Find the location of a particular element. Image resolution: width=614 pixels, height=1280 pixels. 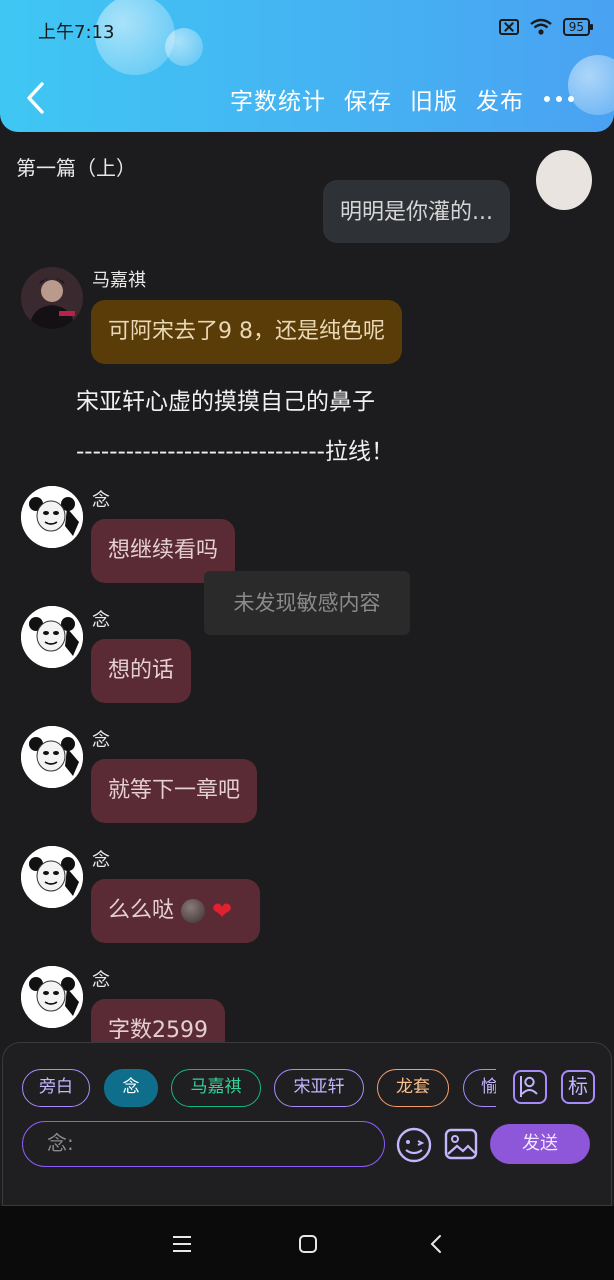

home-icon is located at coordinates (308, 1244).